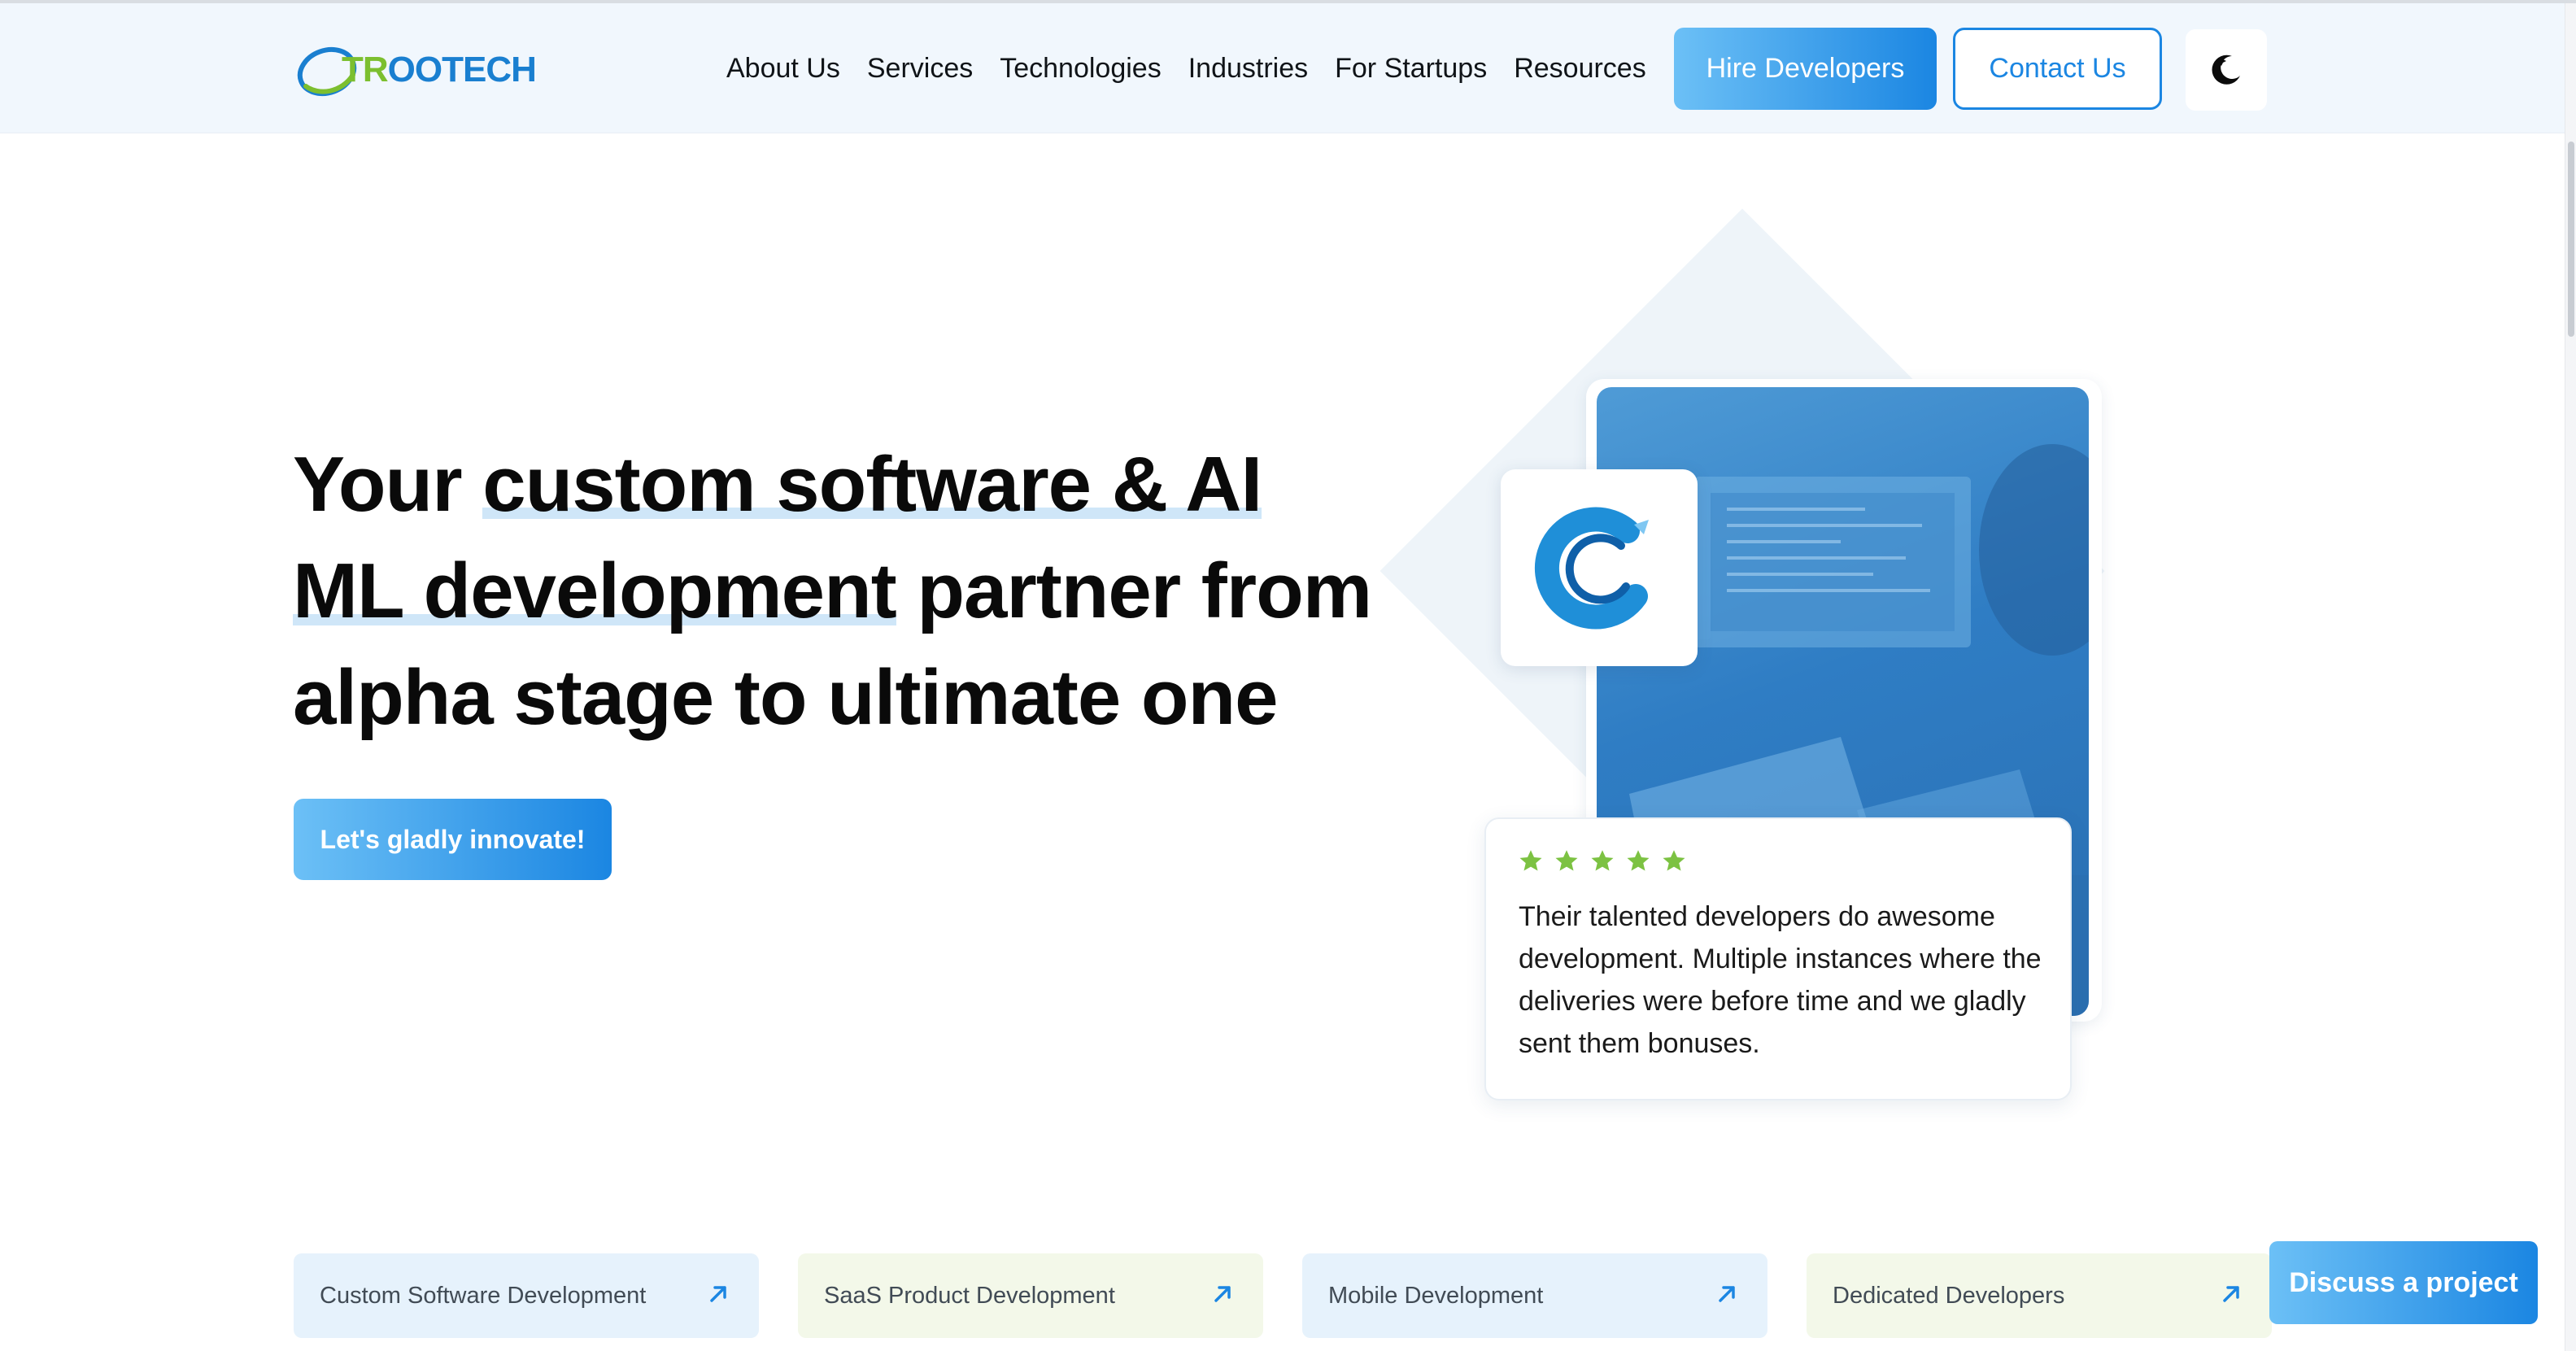 This screenshot has width=2576, height=1351. I want to click on nav-about-us: About Us, so click(783, 68).